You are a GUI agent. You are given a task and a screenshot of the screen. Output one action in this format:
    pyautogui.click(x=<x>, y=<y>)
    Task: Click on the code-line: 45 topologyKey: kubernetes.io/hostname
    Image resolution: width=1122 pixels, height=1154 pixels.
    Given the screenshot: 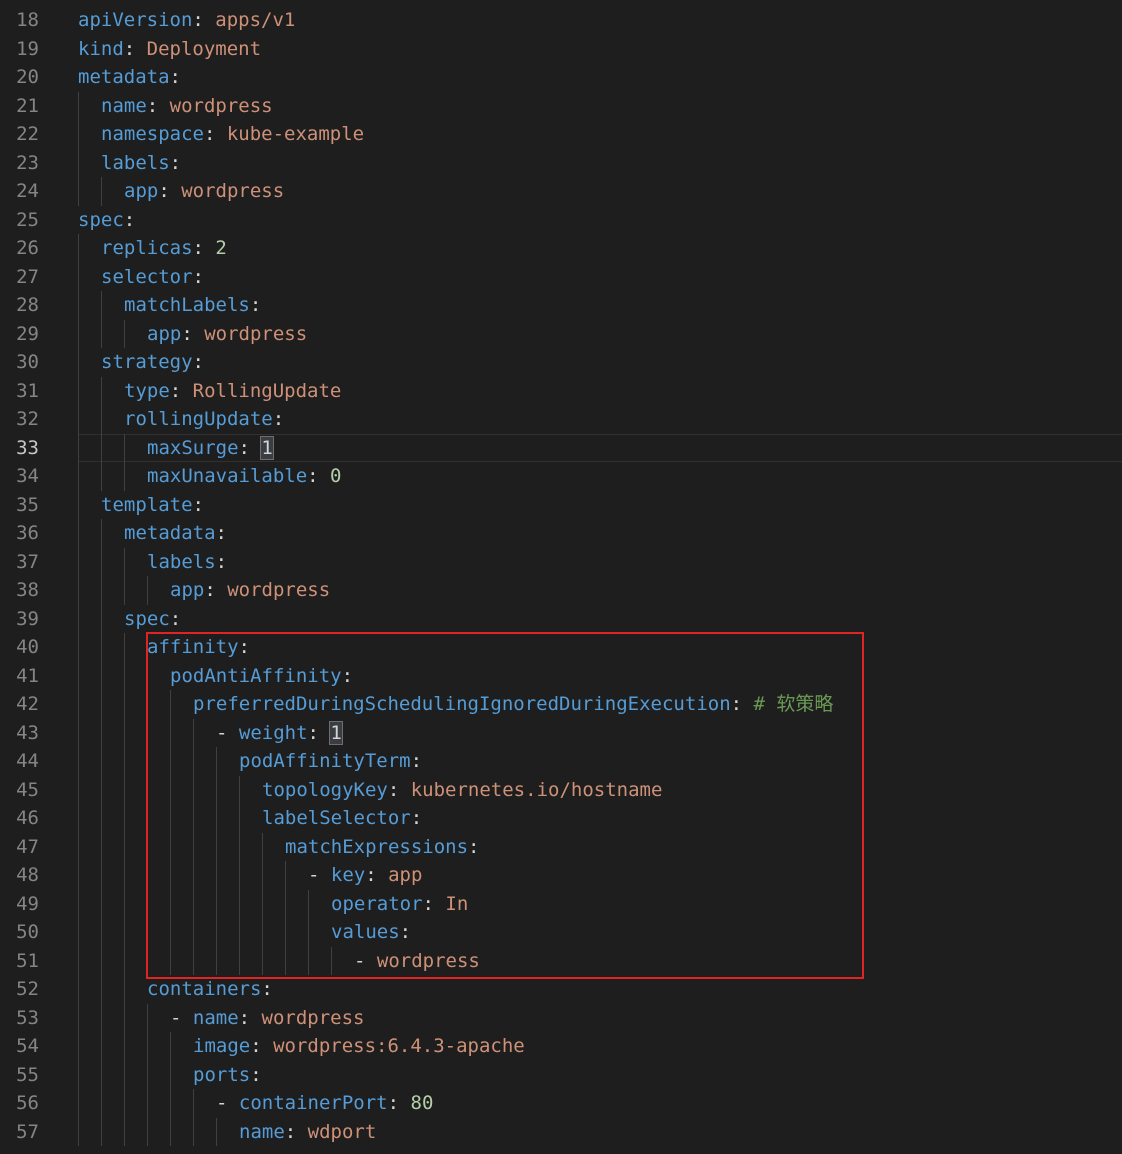 What is the action you would take?
    pyautogui.click(x=561, y=790)
    